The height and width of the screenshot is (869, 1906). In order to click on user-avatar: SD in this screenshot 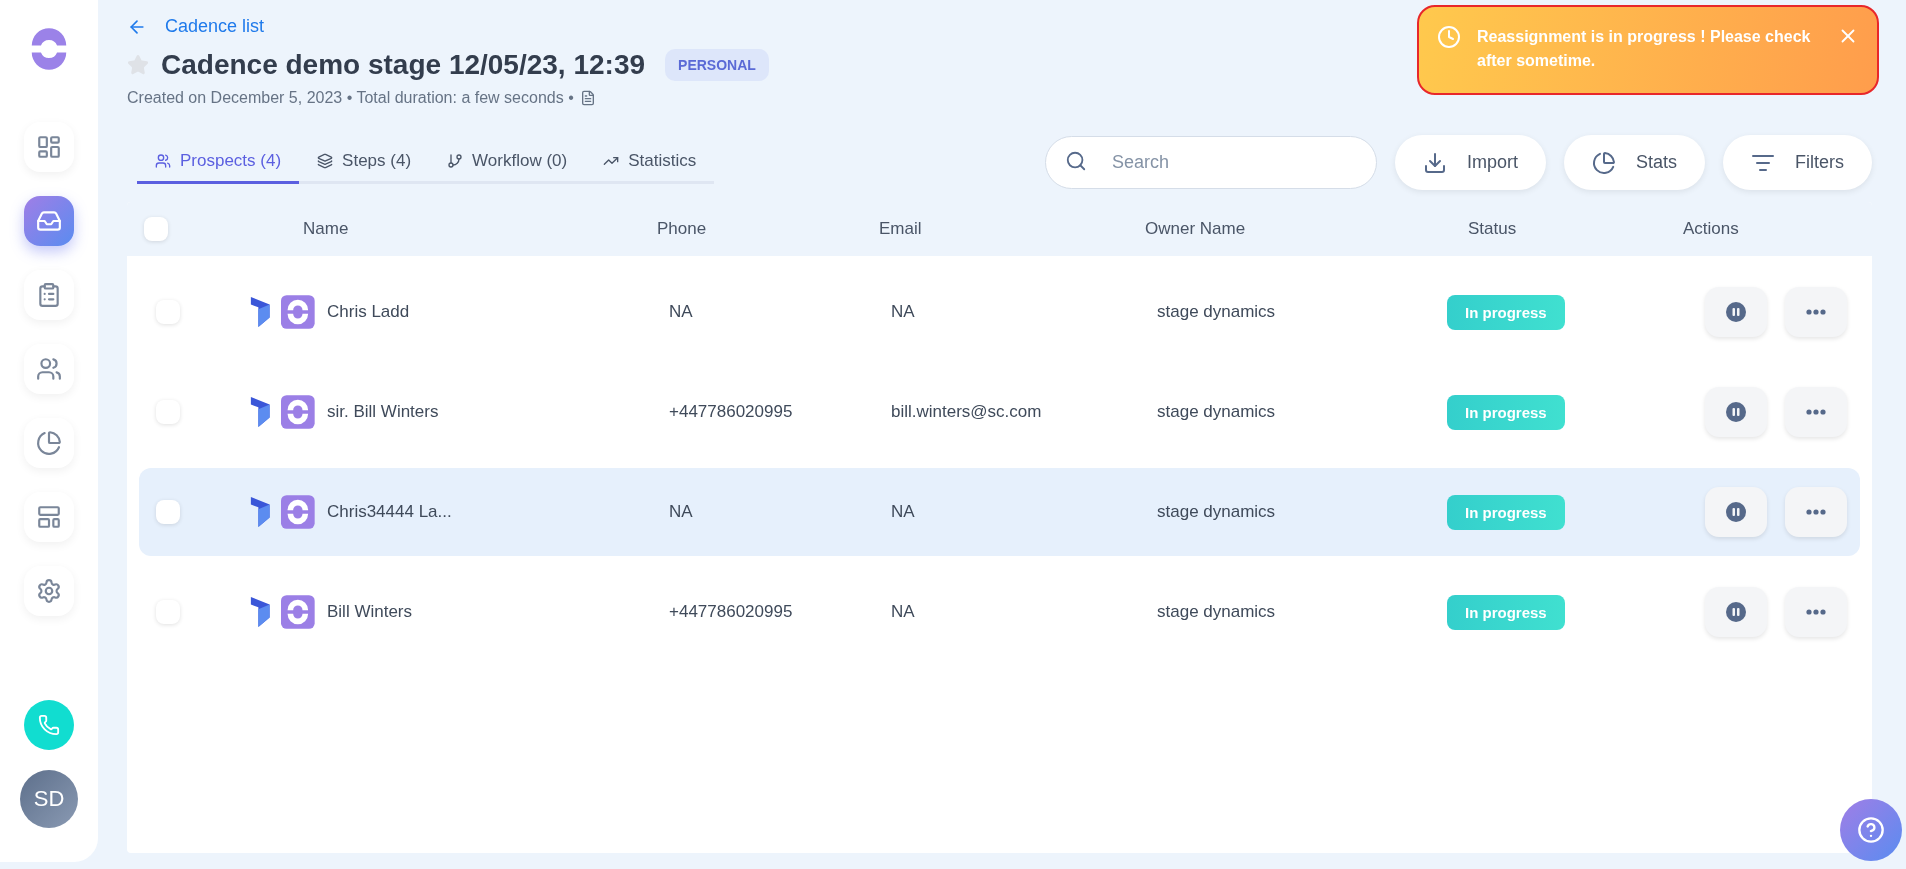, I will do `click(49, 799)`.